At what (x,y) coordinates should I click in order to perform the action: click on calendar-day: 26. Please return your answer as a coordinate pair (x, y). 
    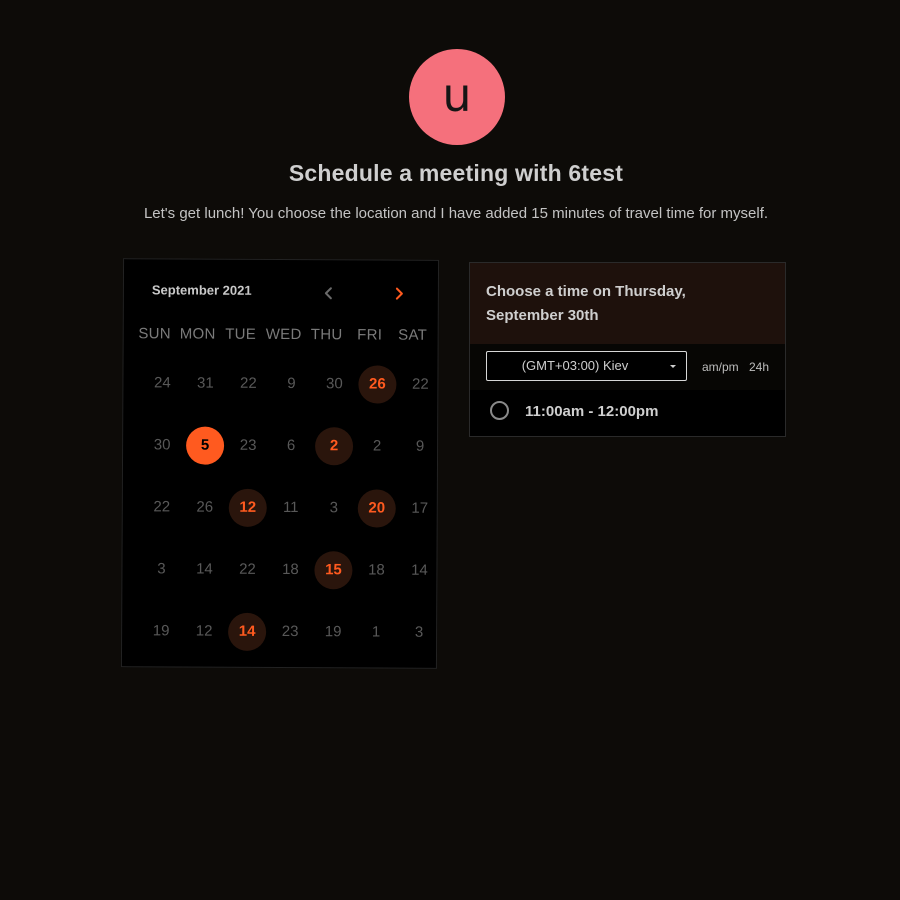
    Looking at the image, I should click on (205, 507).